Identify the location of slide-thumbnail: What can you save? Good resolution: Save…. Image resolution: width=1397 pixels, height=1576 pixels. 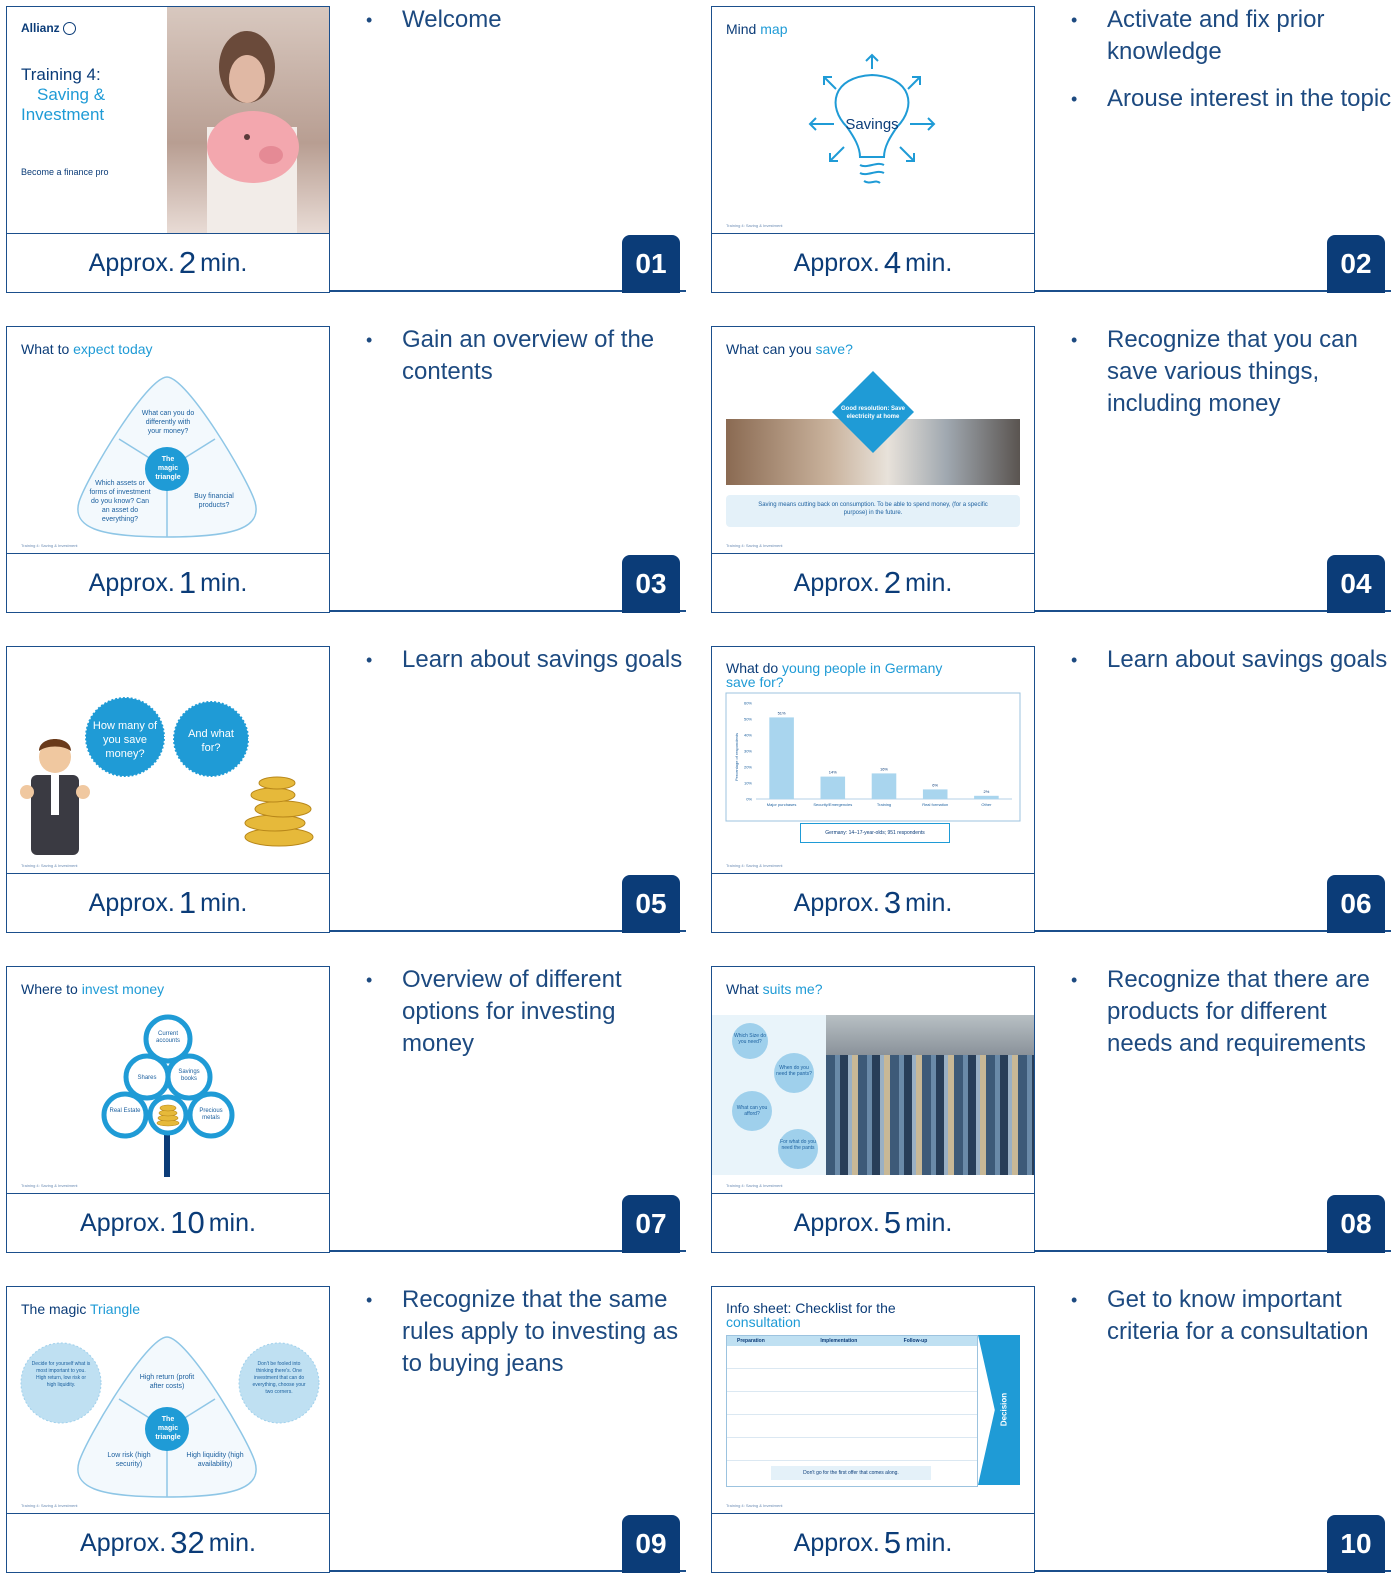
(873, 440).